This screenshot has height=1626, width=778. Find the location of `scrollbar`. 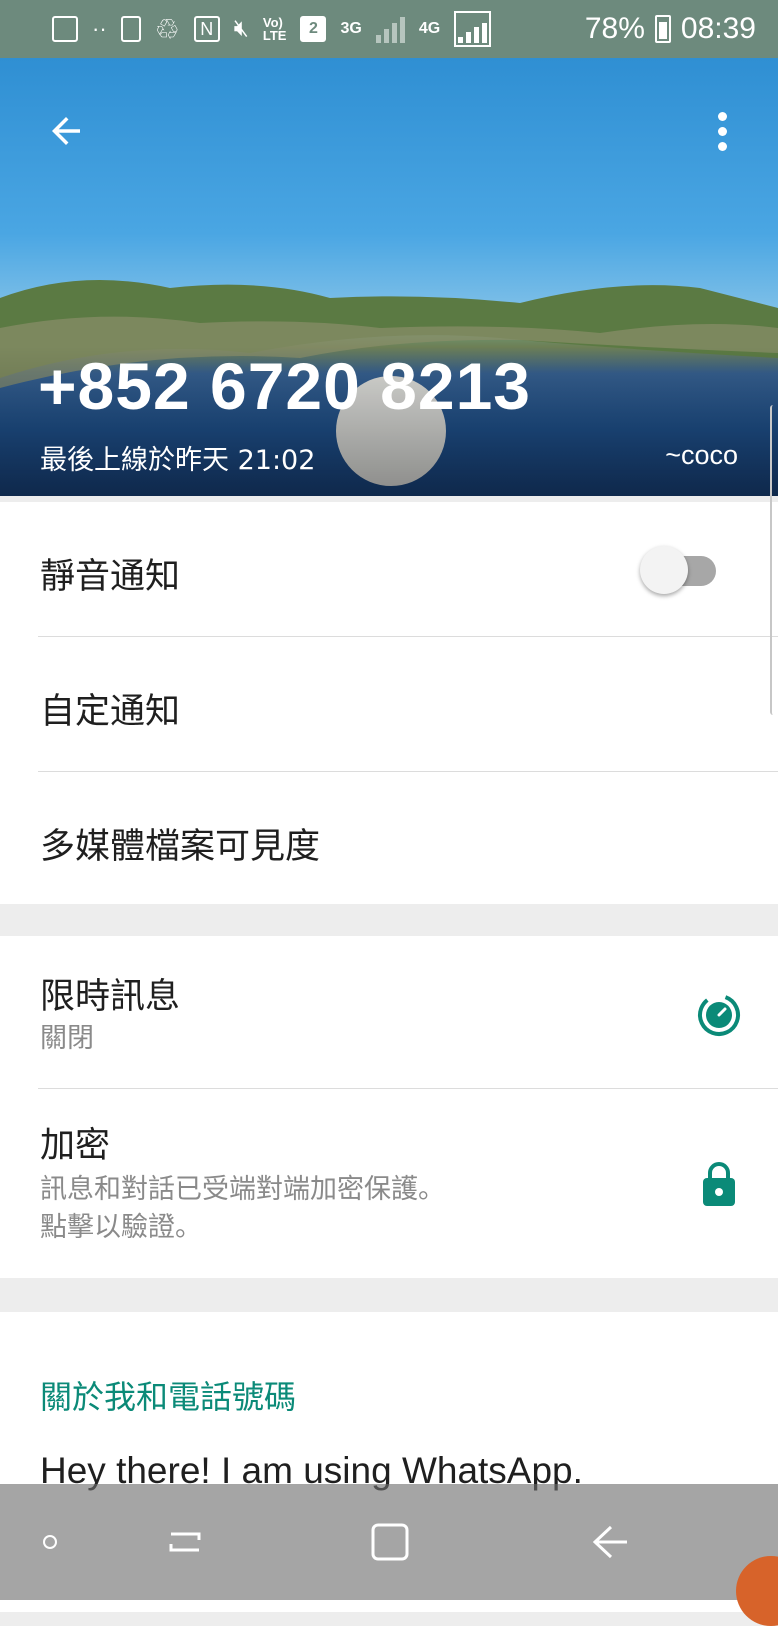

scrollbar is located at coordinates (774, 560).